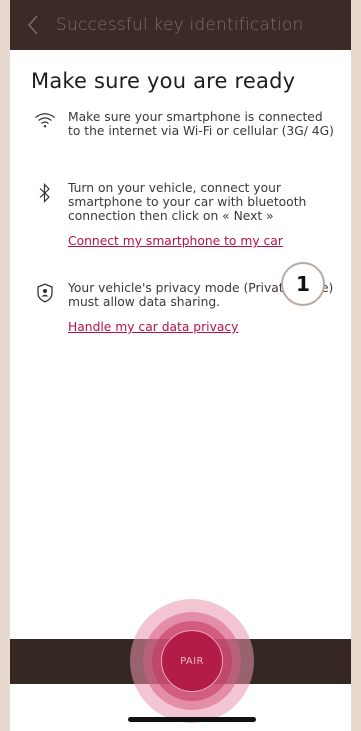 Image resolution: width=361 pixels, height=731 pixels. Describe the element at coordinates (5, 365) in the screenshot. I see `left-border` at that location.